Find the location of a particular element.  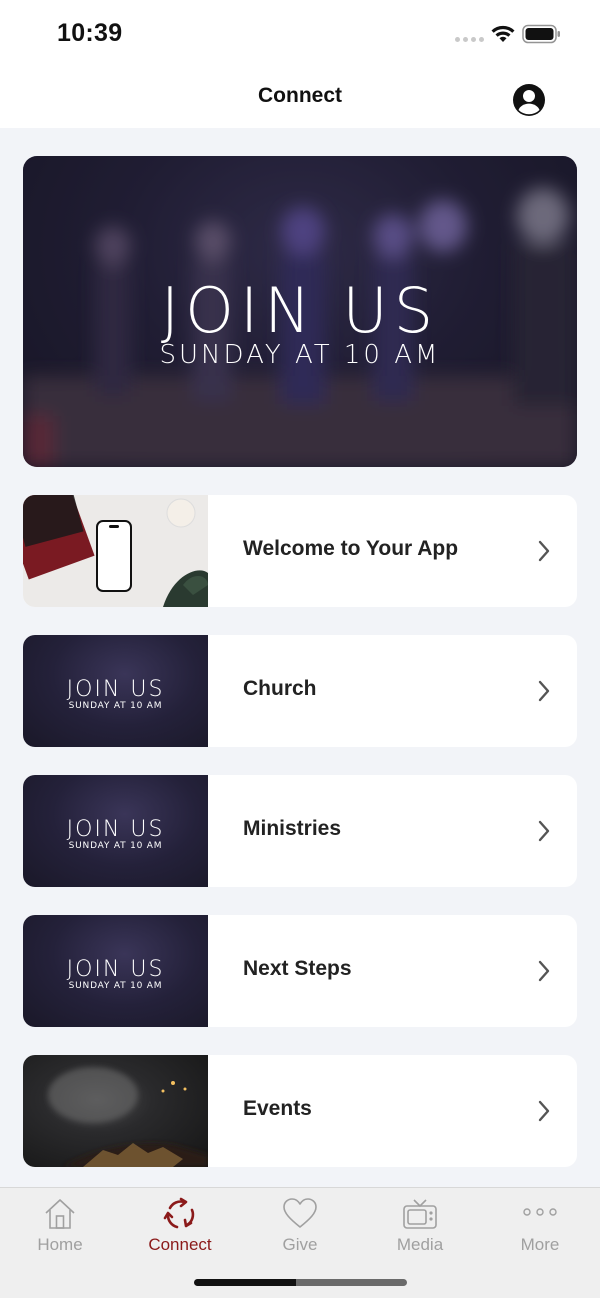

tab-label: More is located at coordinates (540, 1244).